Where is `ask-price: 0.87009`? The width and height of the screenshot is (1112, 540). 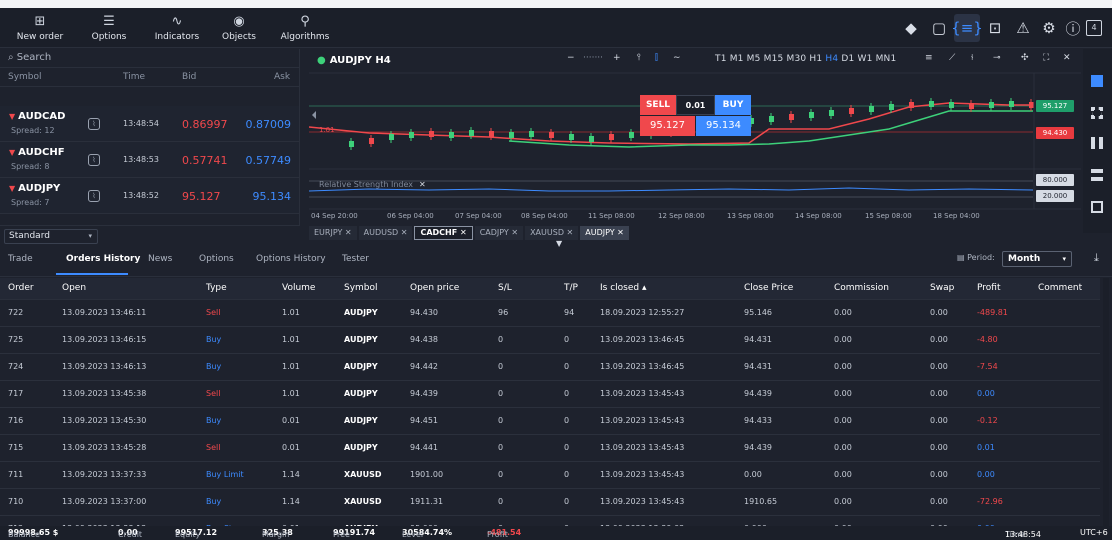 ask-price: 0.87009 is located at coordinates (269, 124).